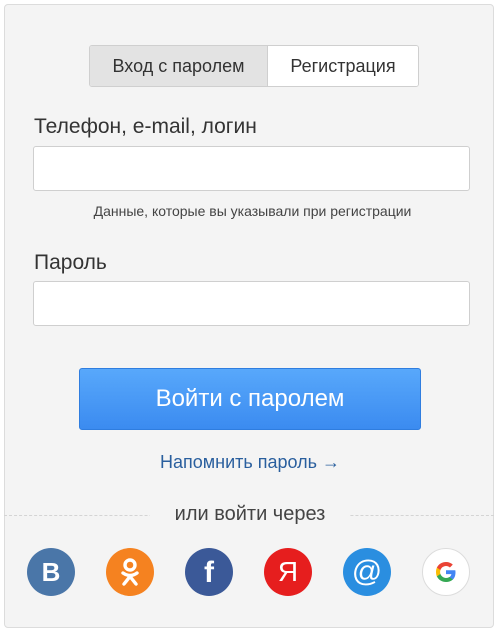  I want to click on facebook-login-button: f, so click(209, 572).